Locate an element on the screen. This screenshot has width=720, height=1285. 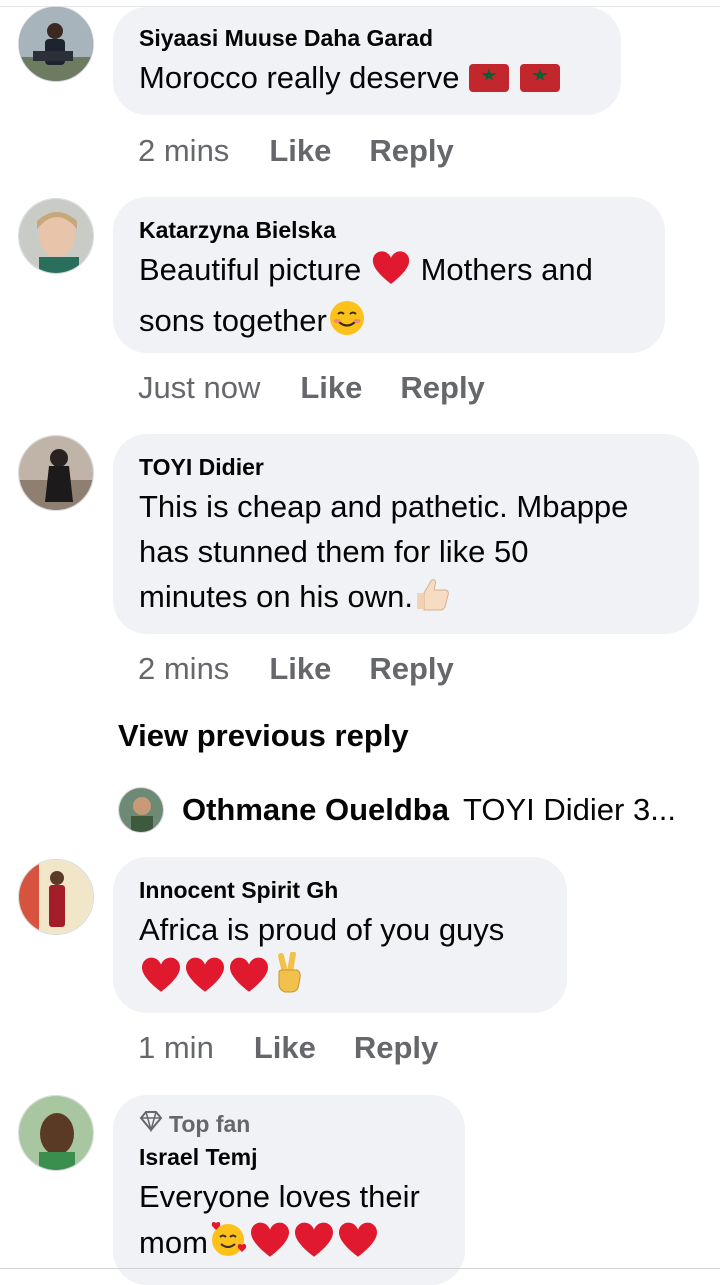
commenter-name: Katarzyna Bielska is located at coordinates (389, 230).